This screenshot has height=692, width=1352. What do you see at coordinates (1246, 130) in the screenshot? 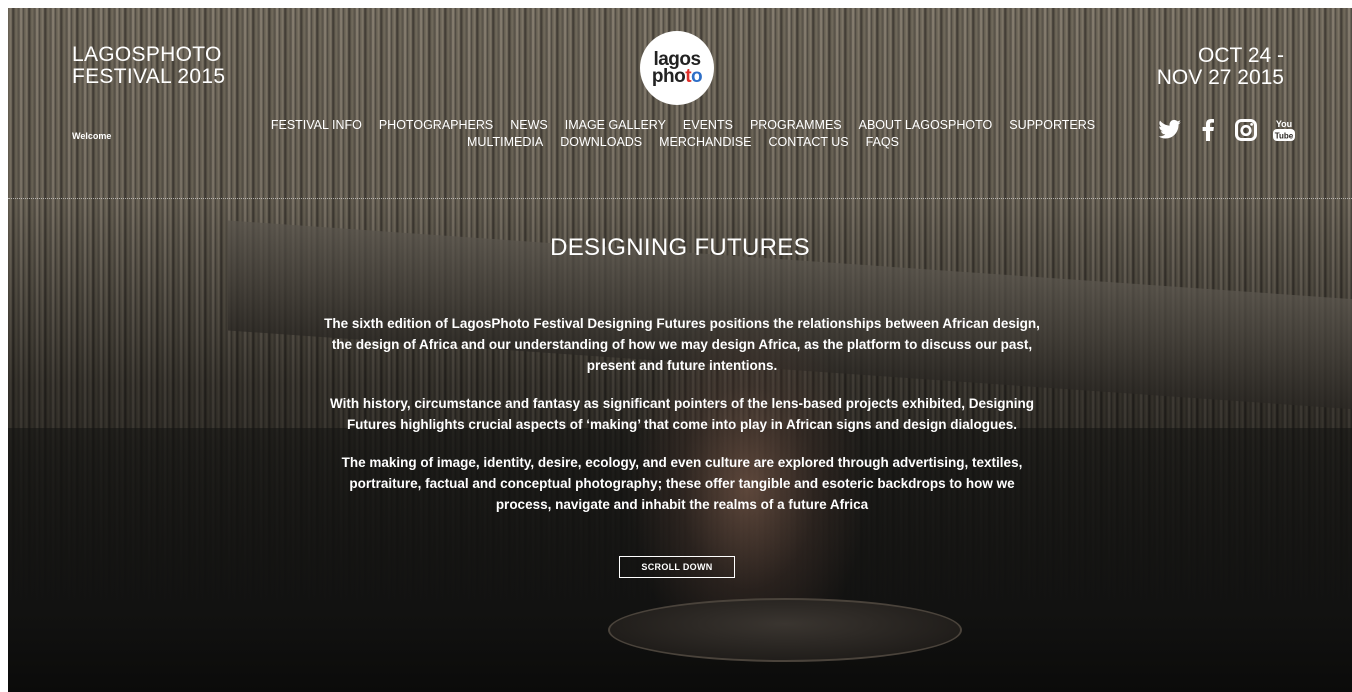
I see `instagram-icon` at bounding box center [1246, 130].